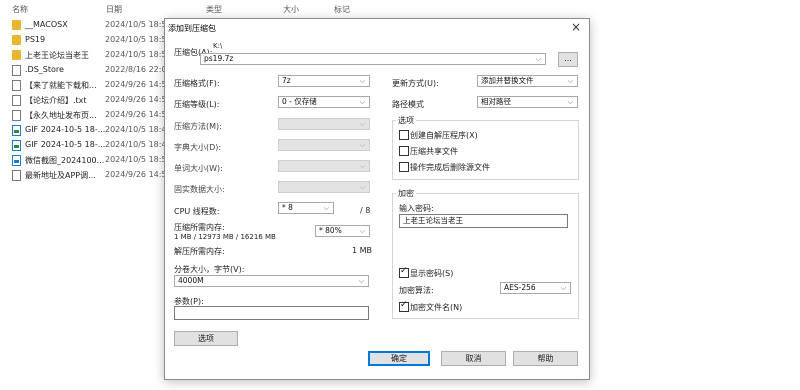  I want to click on threads-label: CPU 线程数:, so click(197, 211).